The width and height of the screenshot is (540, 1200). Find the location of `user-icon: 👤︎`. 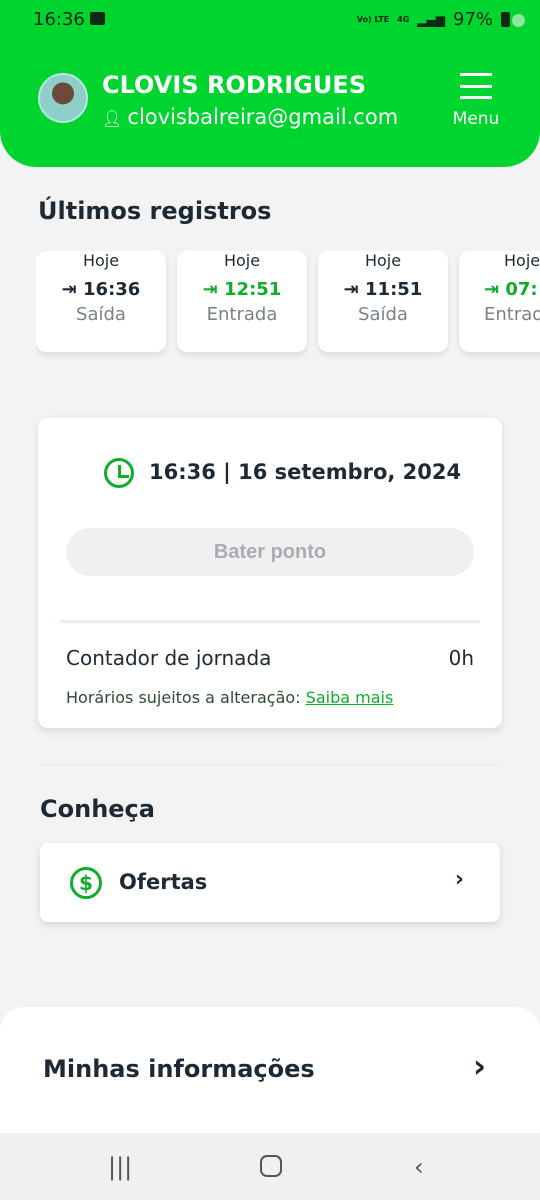

user-icon: 👤︎ is located at coordinates (115, 118).